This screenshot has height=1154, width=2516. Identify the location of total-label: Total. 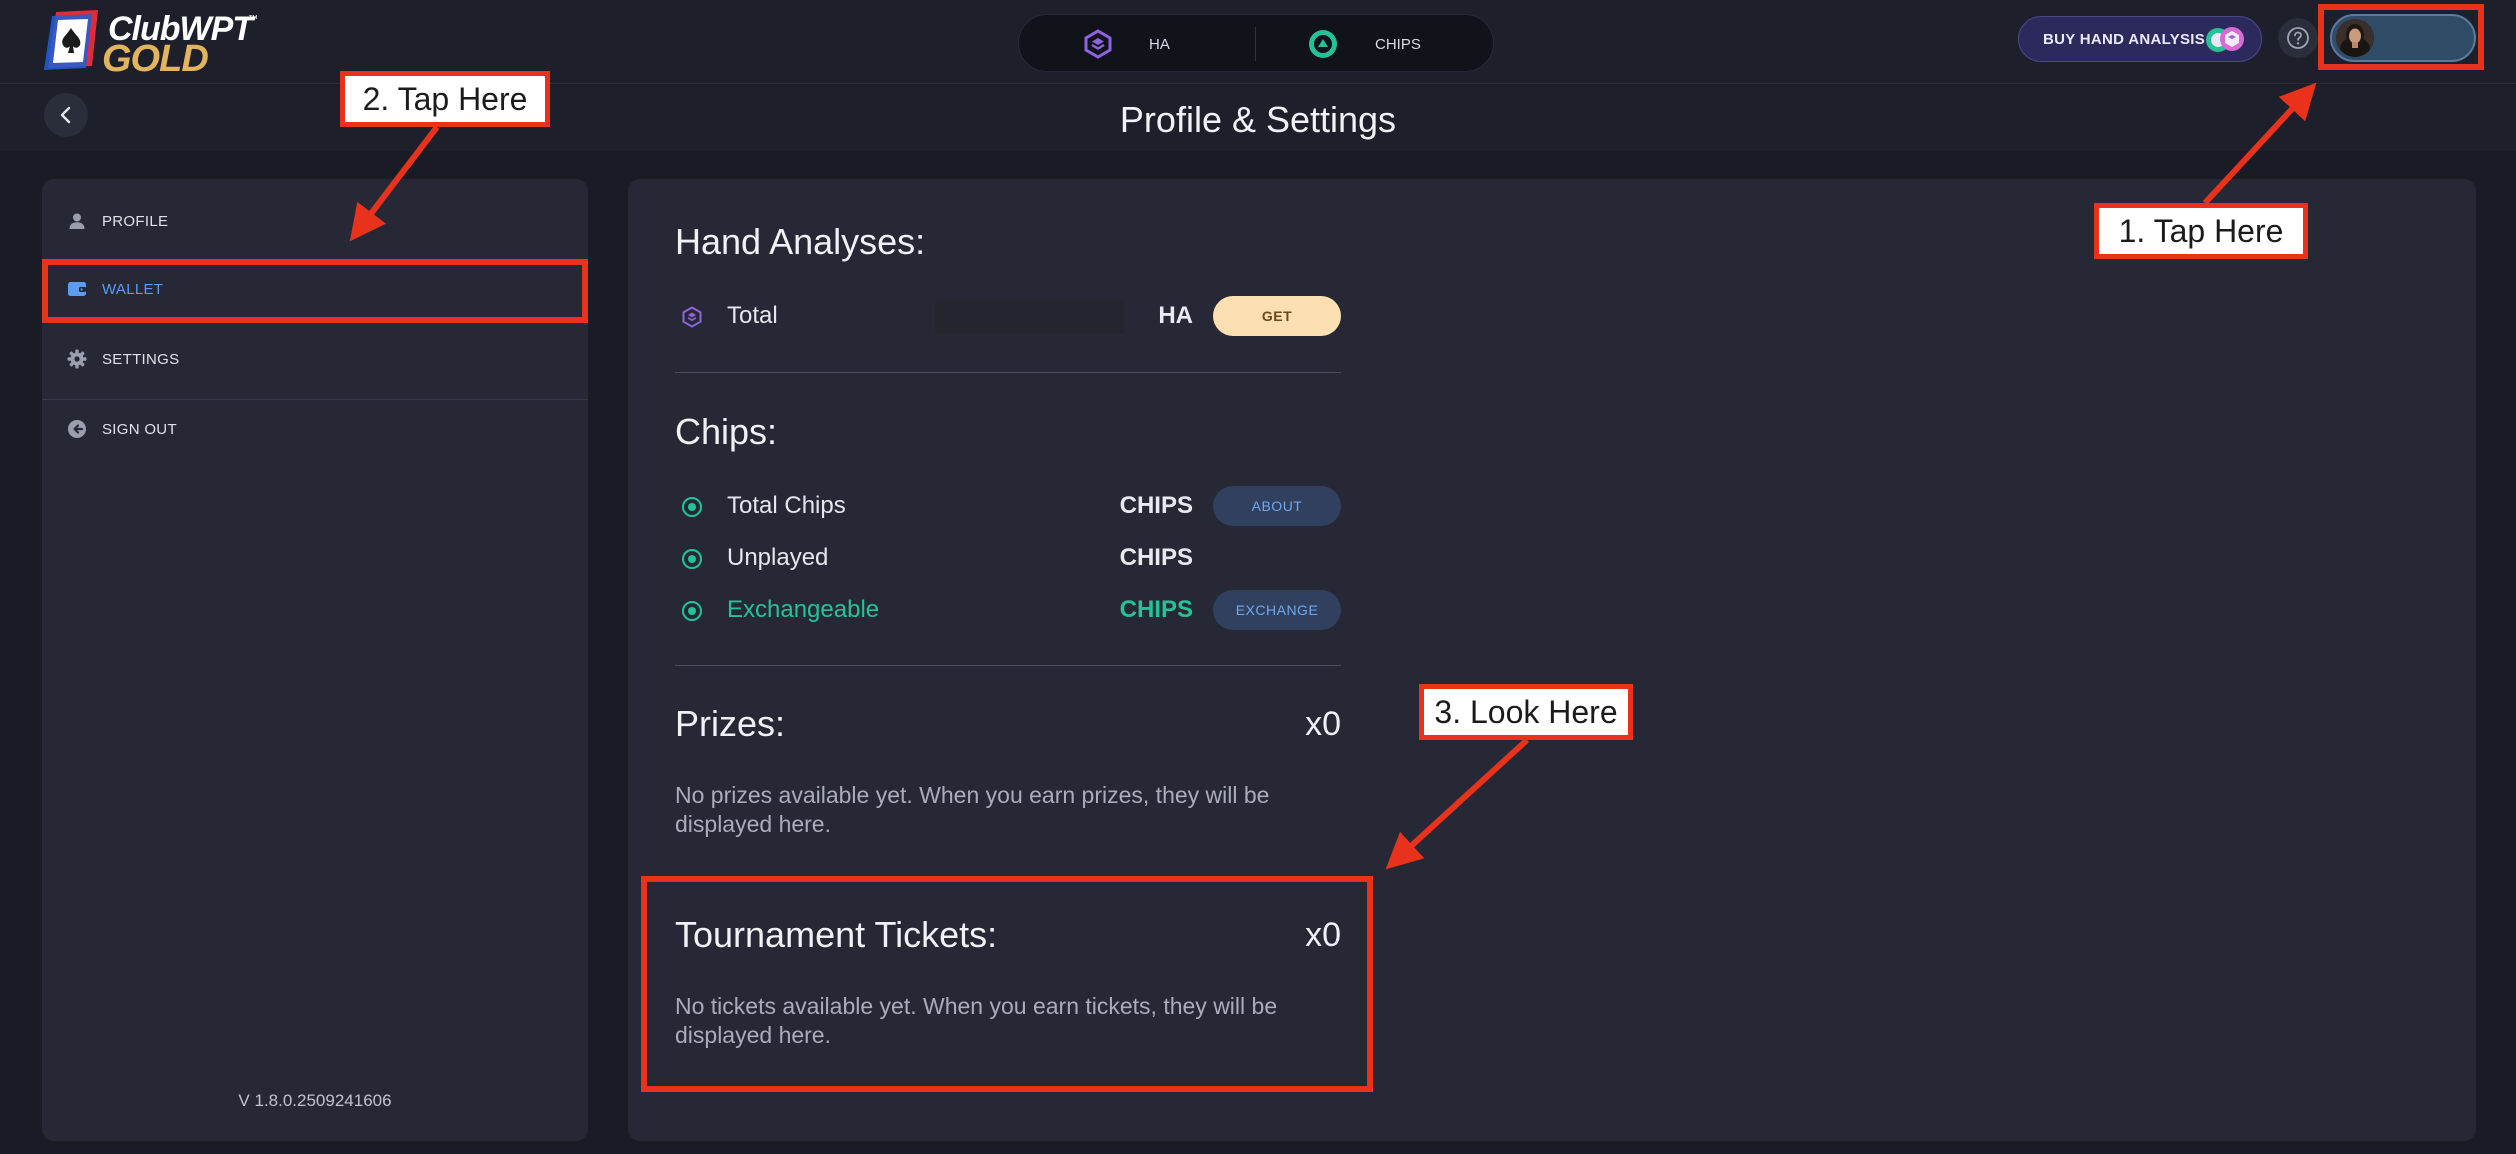
(752, 315).